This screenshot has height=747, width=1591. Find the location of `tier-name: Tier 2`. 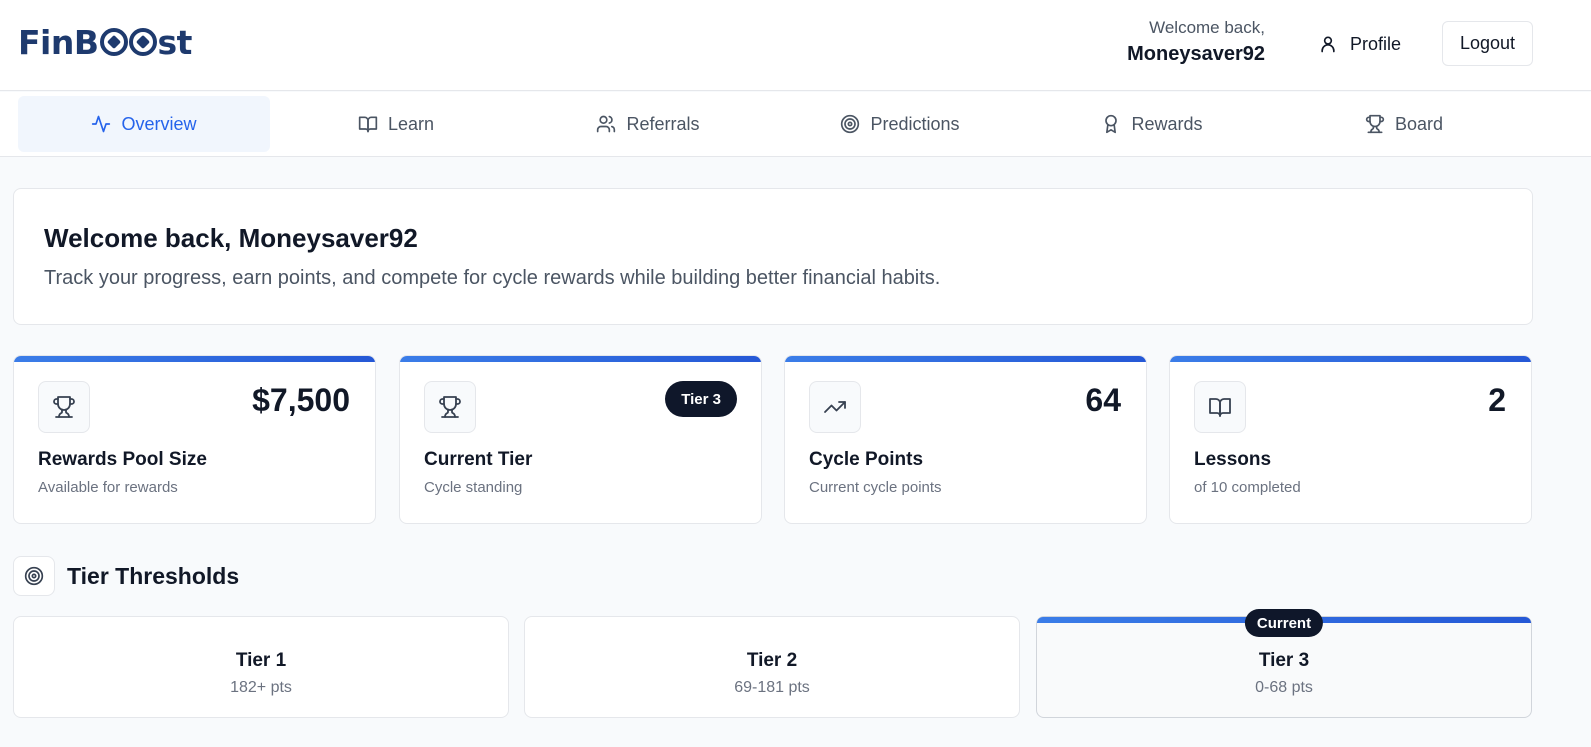

tier-name: Tier 2 is located at coordinates (772, 660).